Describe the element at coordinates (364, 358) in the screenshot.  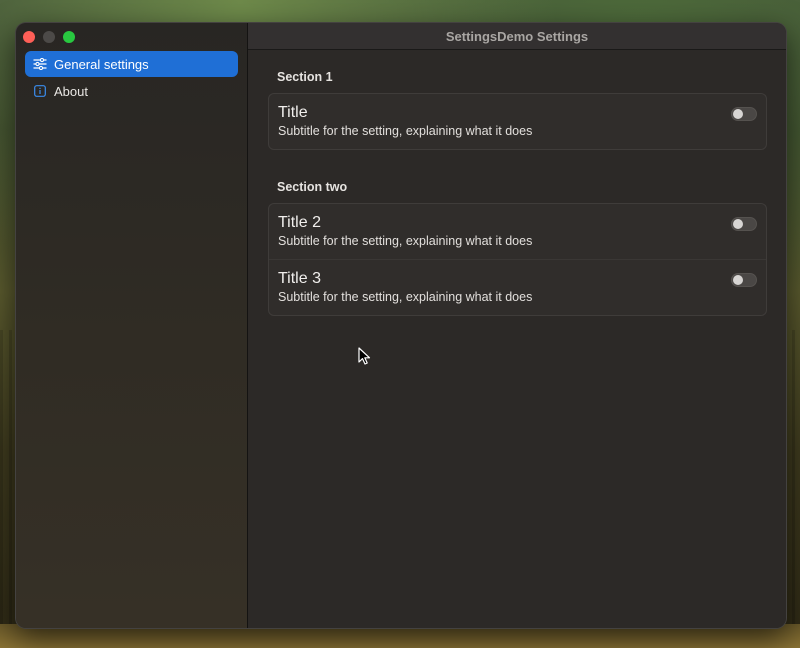
I see `mouse-pointer-icon` at that location.